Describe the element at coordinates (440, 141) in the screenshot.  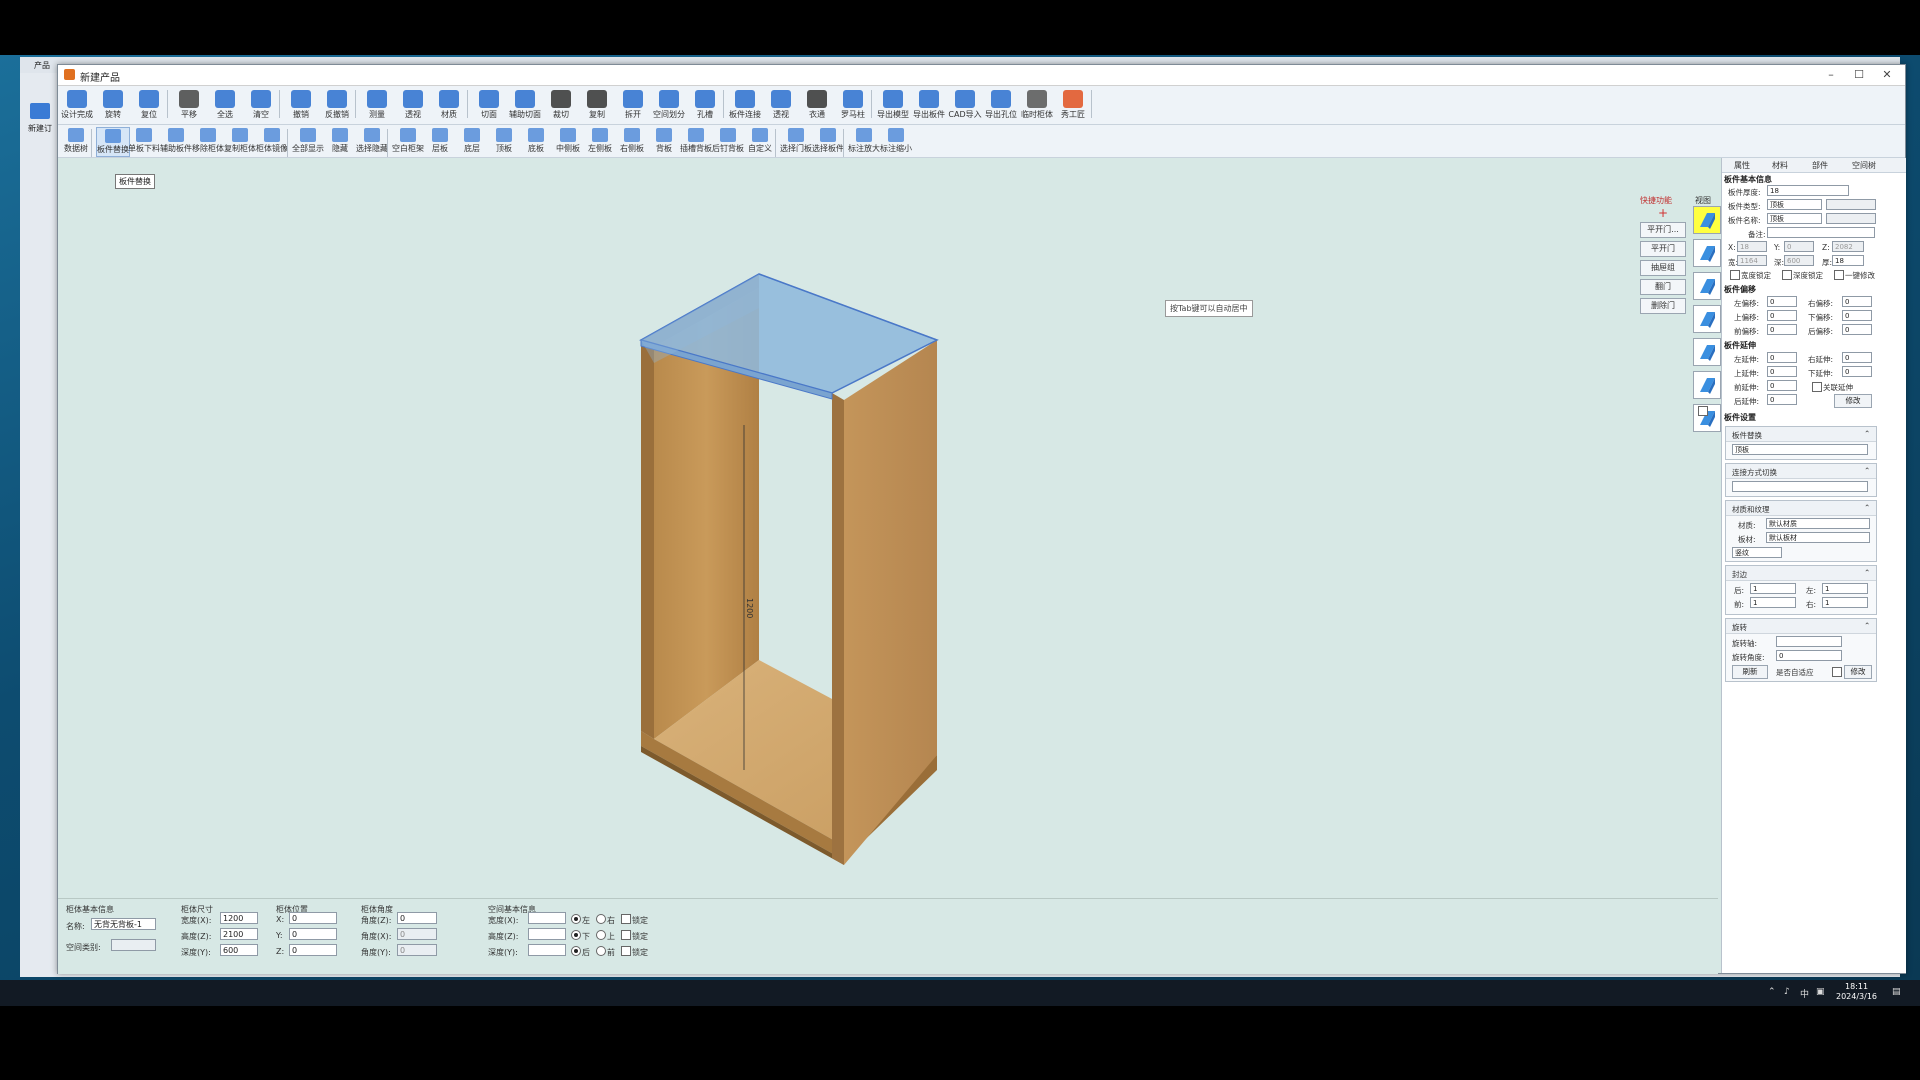
I see `toolbar2-button-11: 层板` at that location.